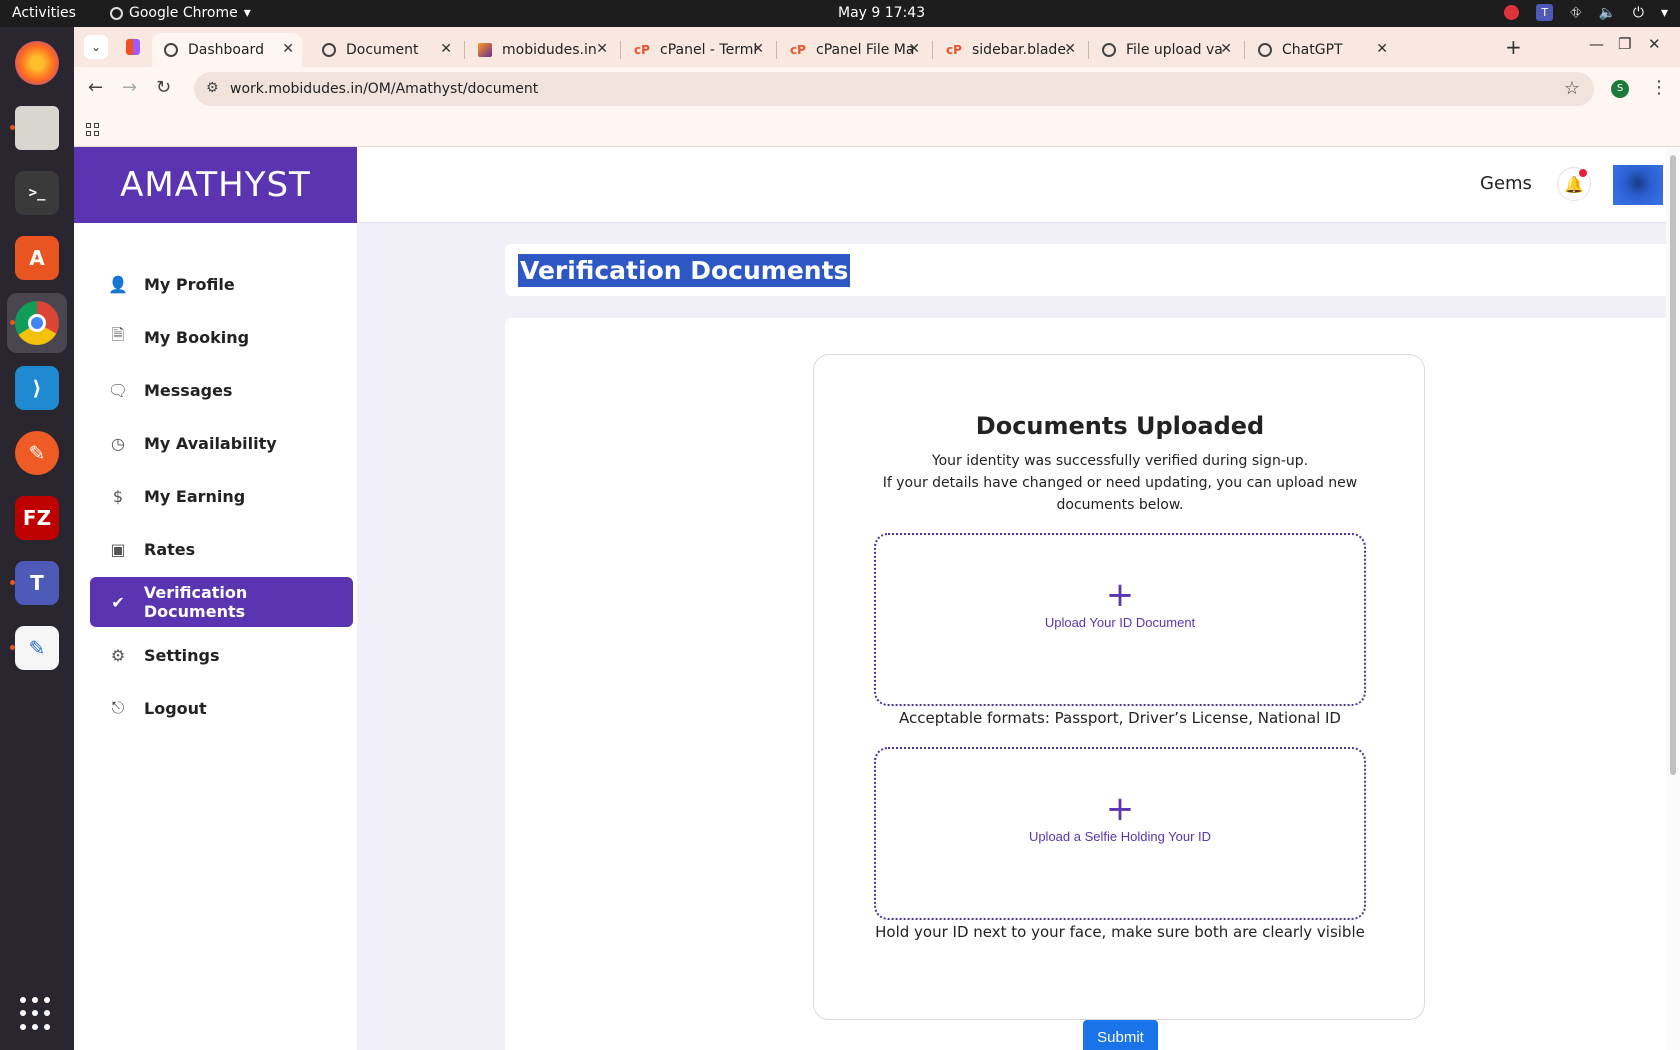 Image resolution: width=1680 pixels, height=1050 pixels. I want to click on page-scrollbar, so click(1673, 598).